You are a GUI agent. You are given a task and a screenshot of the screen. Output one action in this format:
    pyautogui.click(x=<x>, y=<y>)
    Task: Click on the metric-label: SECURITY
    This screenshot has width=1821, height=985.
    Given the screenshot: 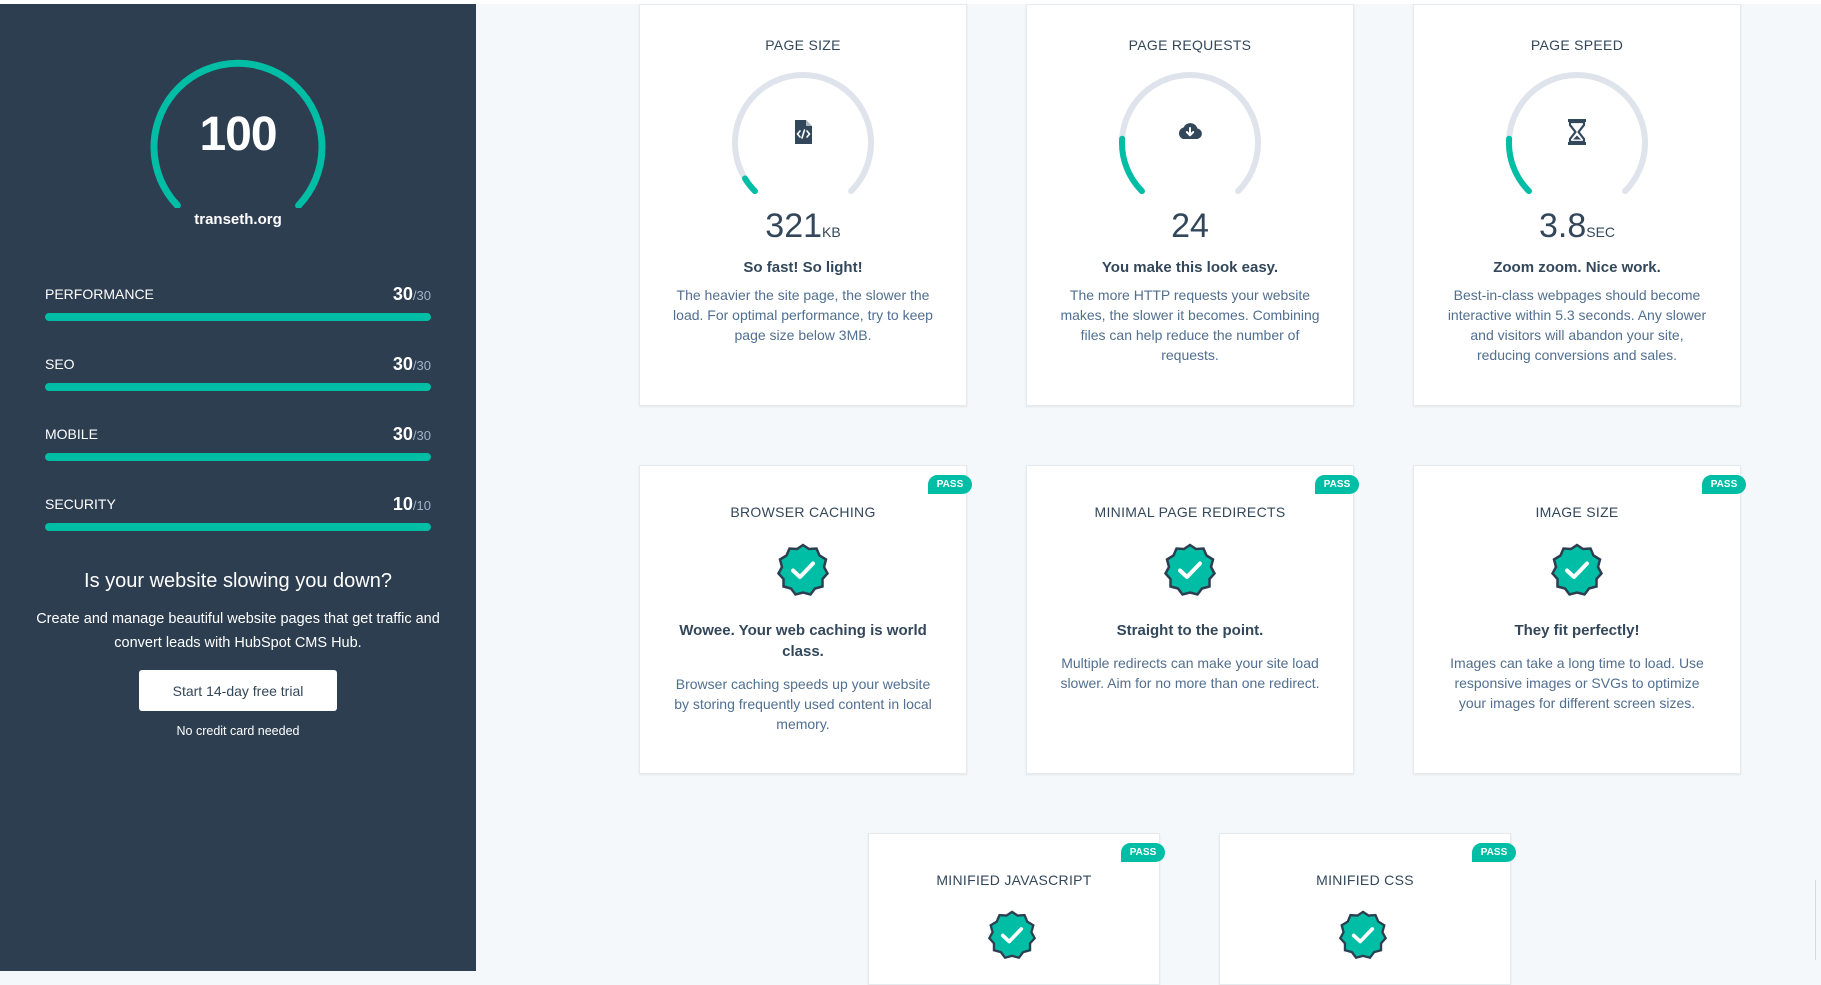 What is the action you would take?
    pyautogui.click(x=80, y=504)
    